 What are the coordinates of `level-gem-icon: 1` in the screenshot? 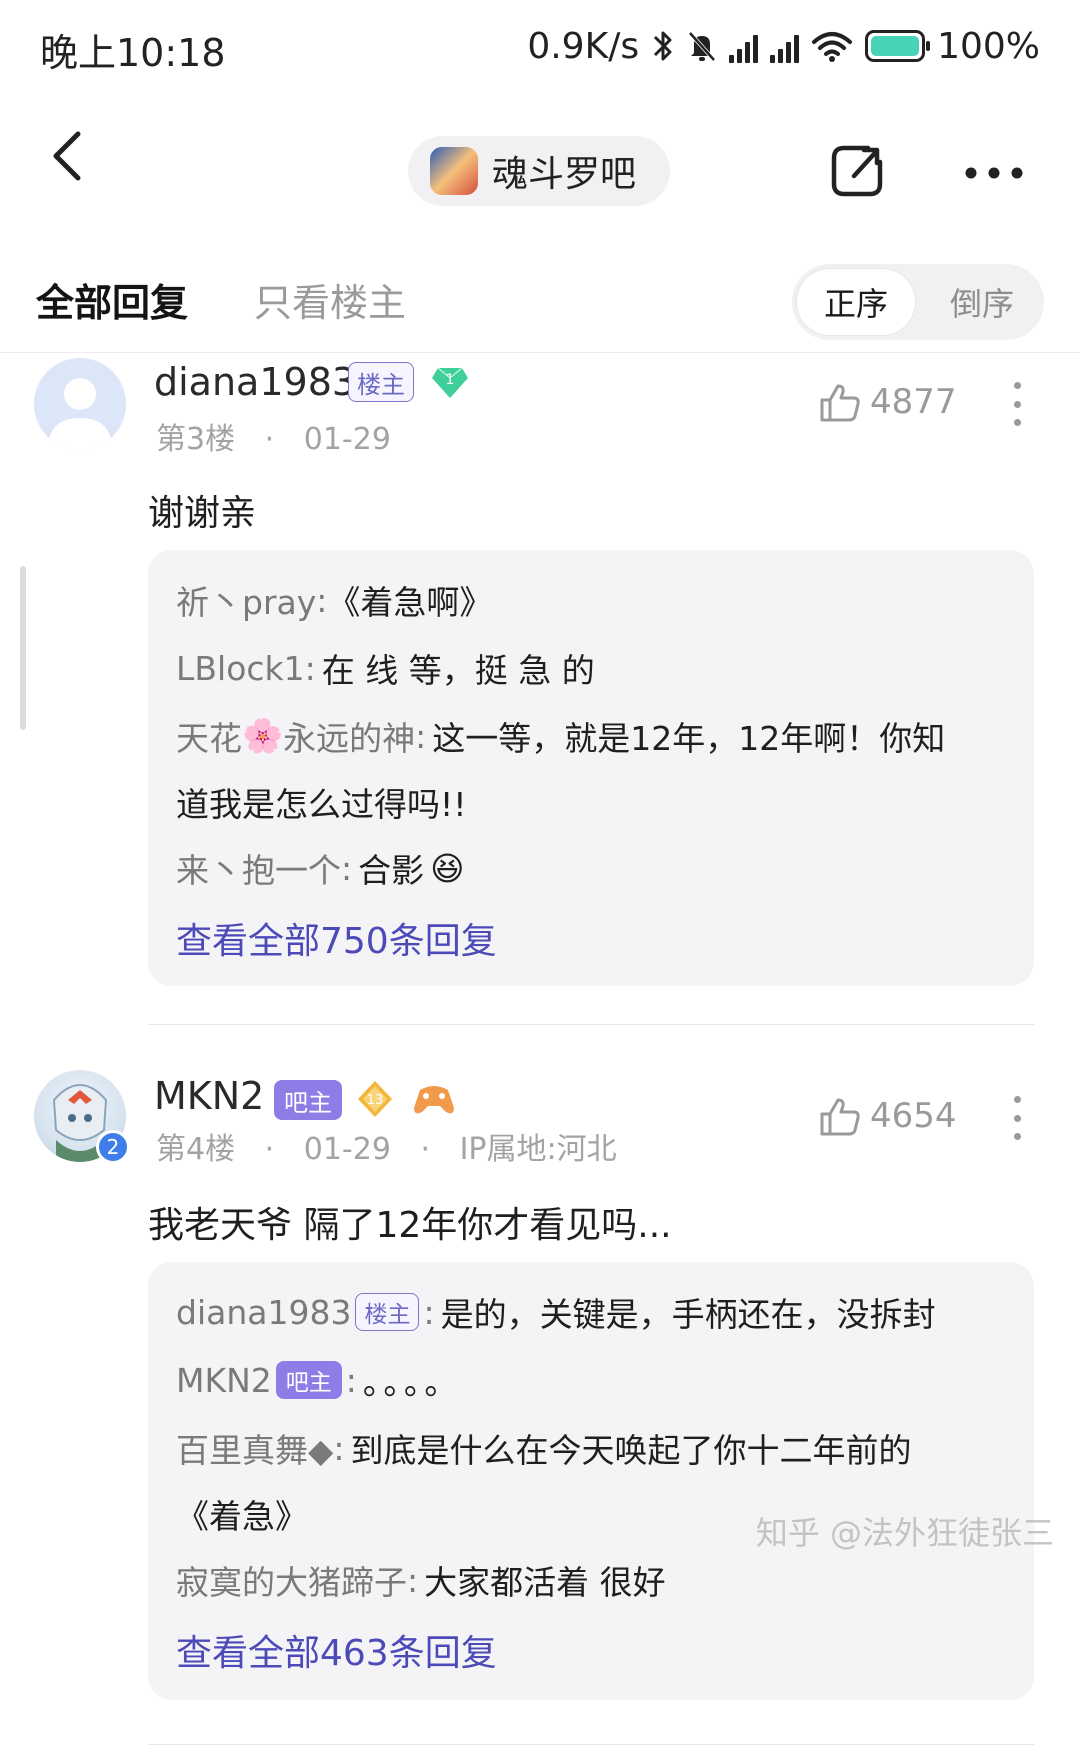 It's located at (450, 382).